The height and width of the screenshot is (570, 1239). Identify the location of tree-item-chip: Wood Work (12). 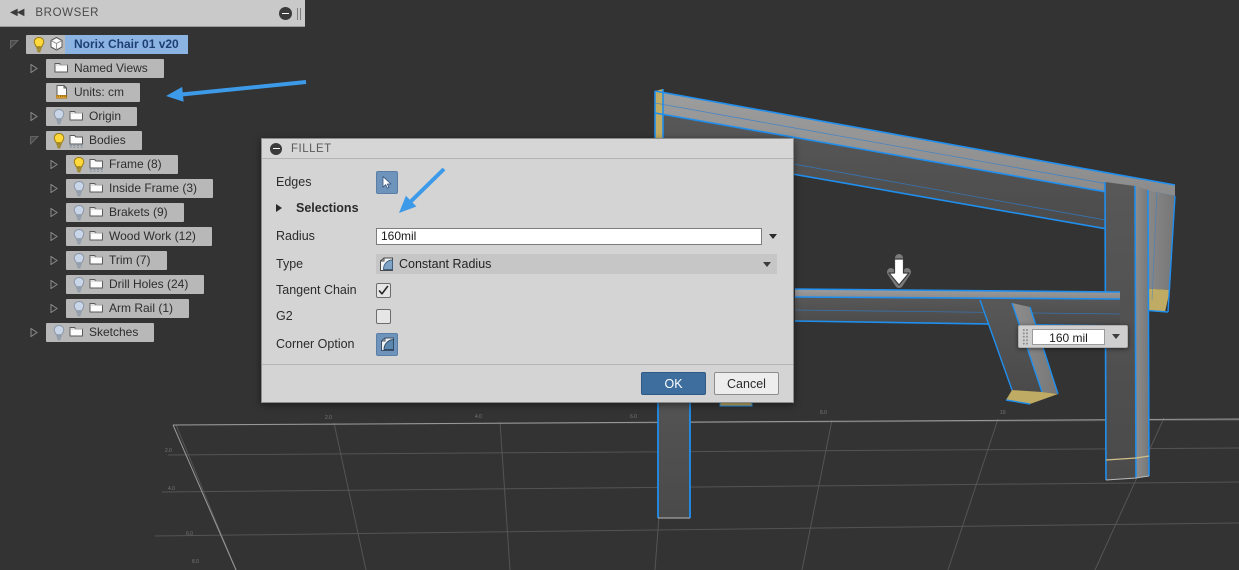
(139, 236).